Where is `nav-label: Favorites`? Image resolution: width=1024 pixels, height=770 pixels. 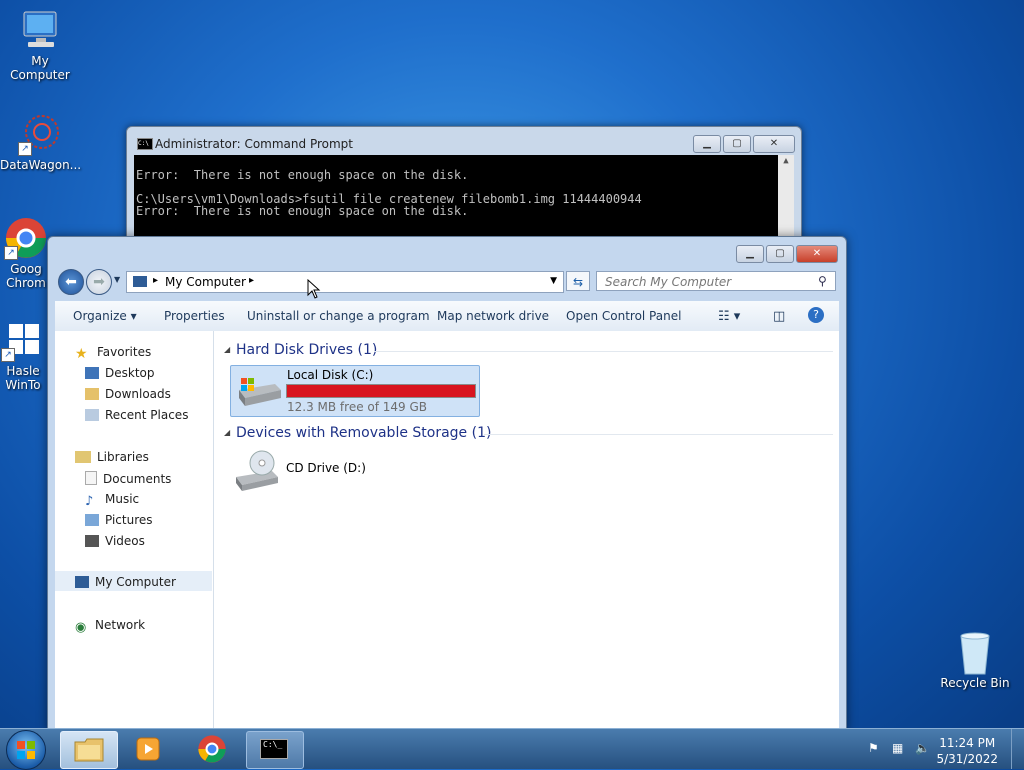
nav-label: Favorites is located at coordinates (124, 352).